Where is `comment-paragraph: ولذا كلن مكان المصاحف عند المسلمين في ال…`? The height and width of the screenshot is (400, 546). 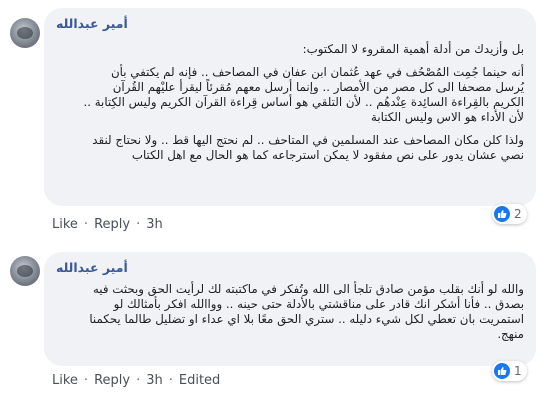
comment-paragraph: ولذا كلن مكان المصاحف عند المسلمين في ال… is located at coordinates (308, 147).